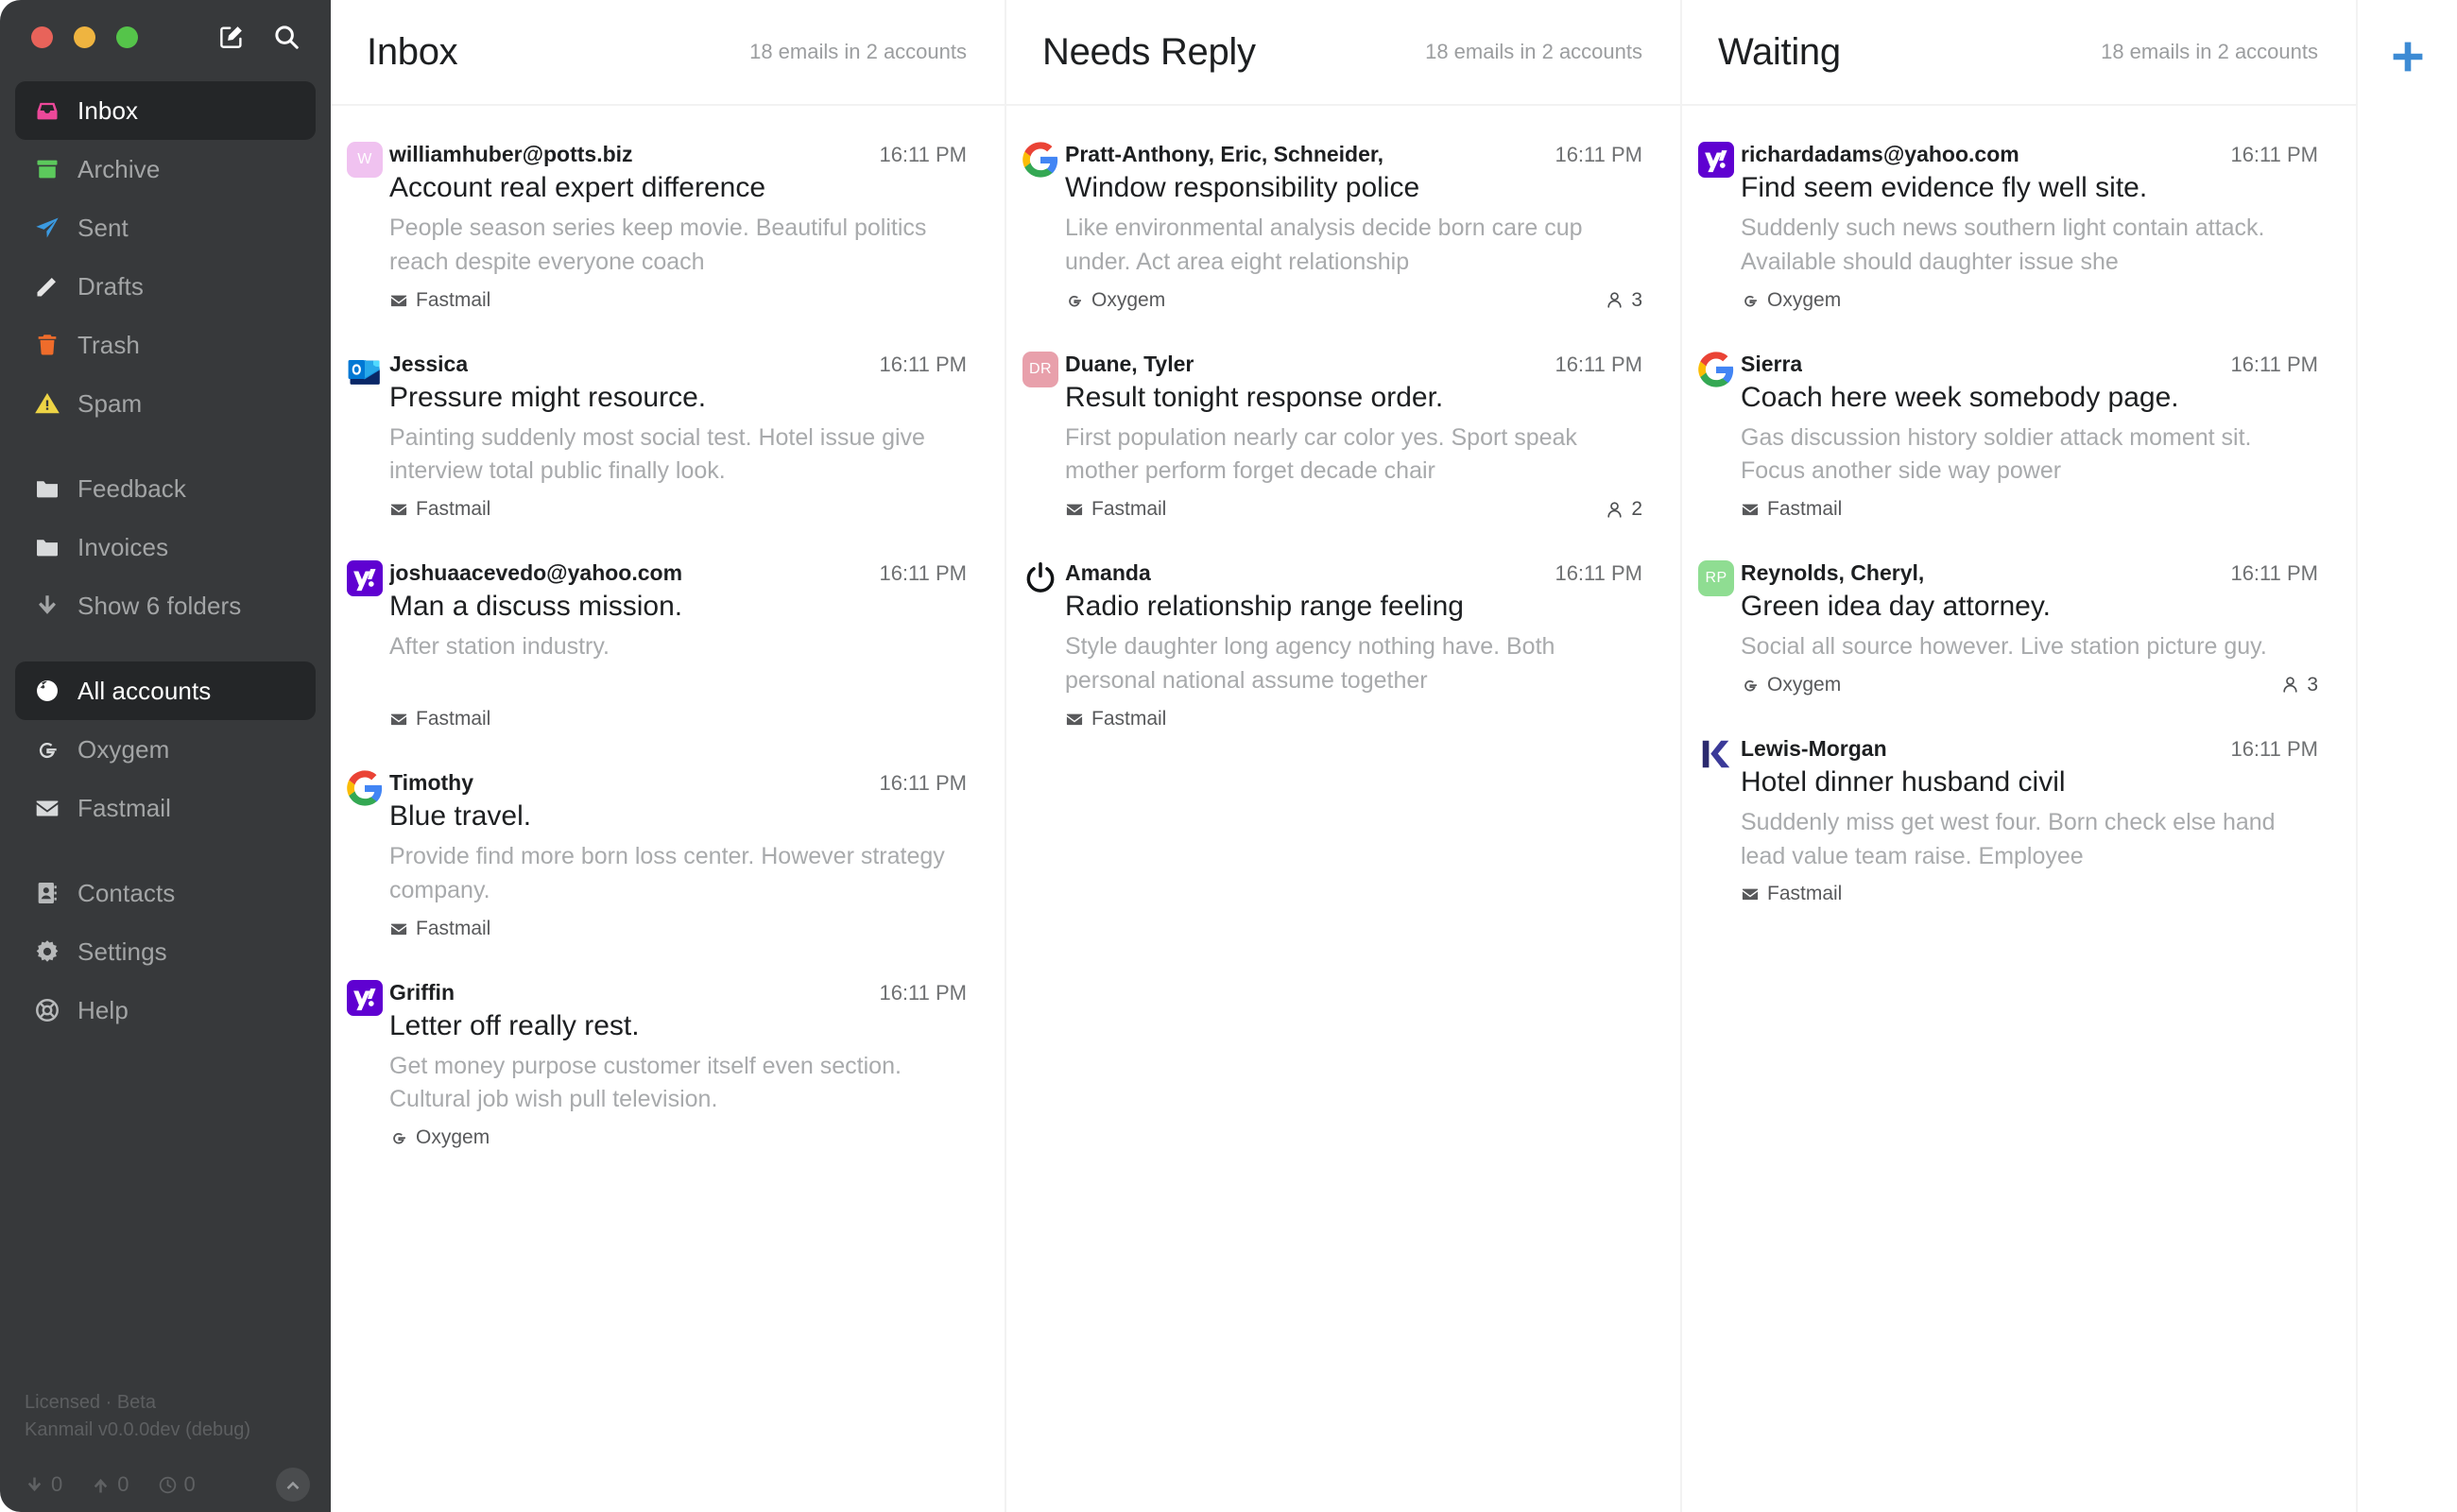 The width and height of the screenshot is (2457, 1512). What do you see at coordinates (2019, 53) in the screenshot?
I see `column-header: Waiting 18 emails in 2 accounts` at bounding box center [2019, 53].